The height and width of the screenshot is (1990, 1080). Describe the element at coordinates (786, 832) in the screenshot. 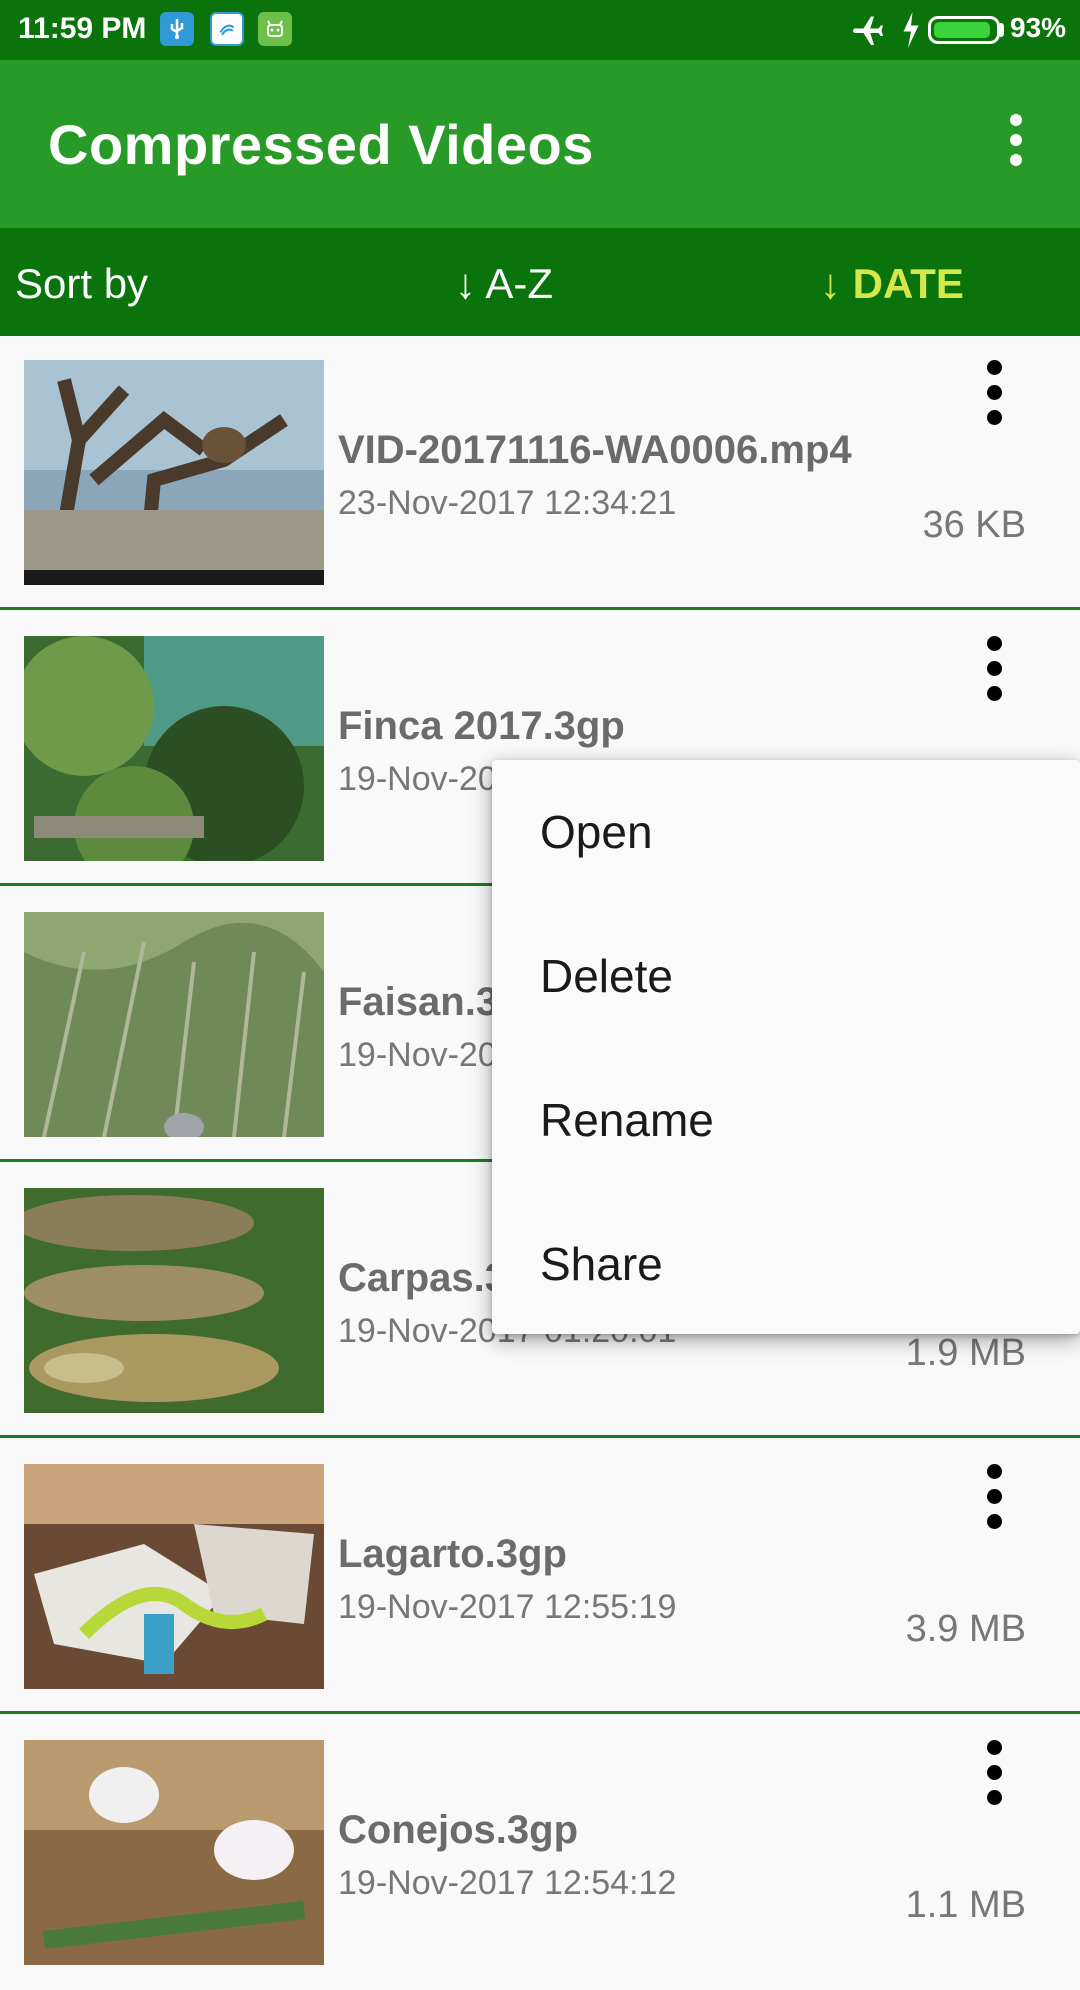

I see `menu-item-open: Open` at that location.